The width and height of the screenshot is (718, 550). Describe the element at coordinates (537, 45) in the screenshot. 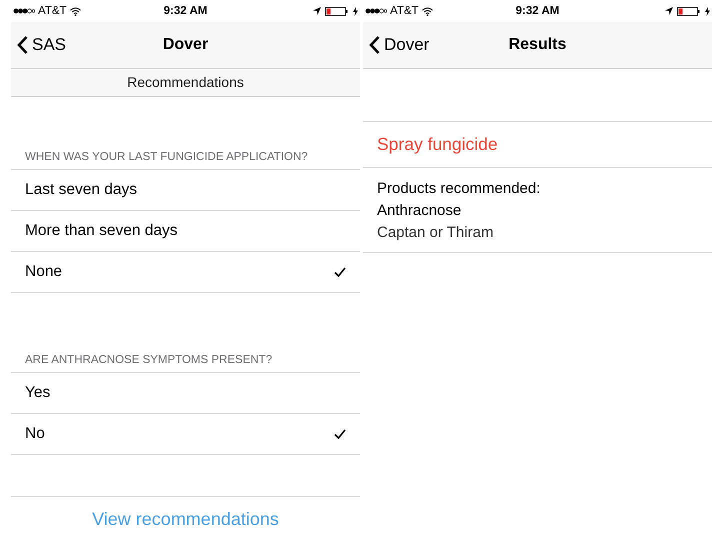

I see `nav-title: Results` at that location.